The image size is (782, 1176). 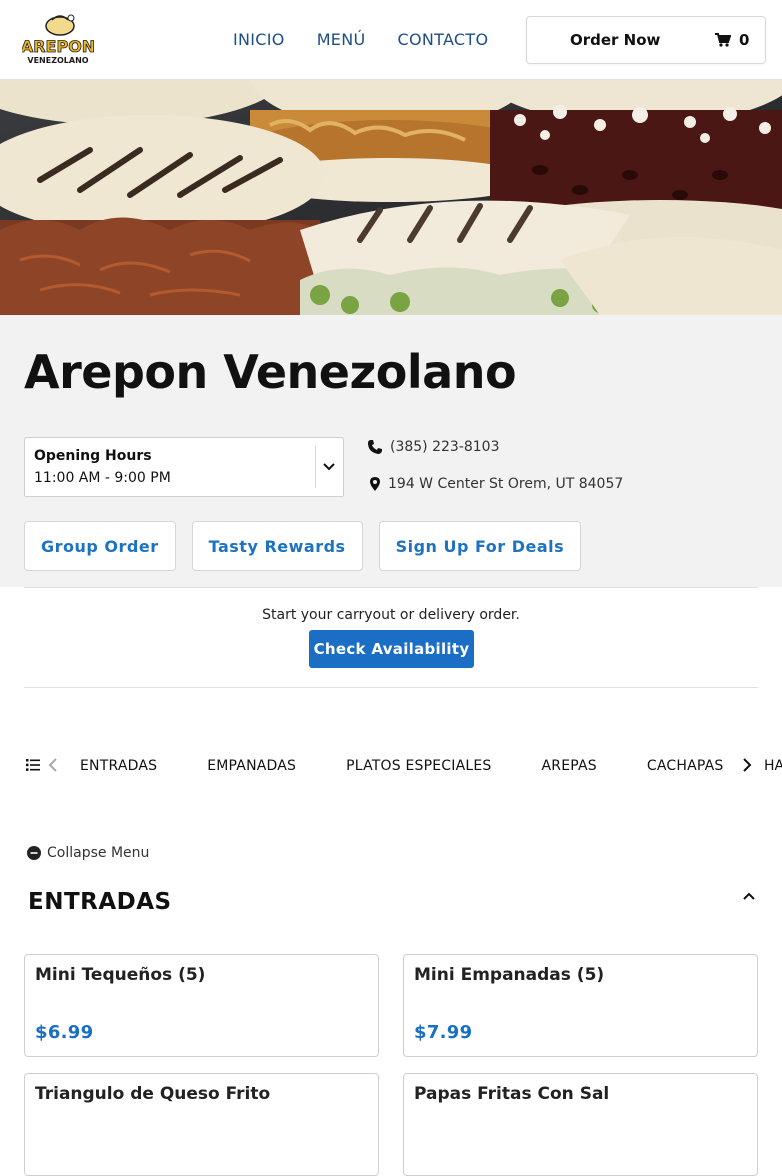 I want to click on minus-circle-icon, so click(x=34, y=853).